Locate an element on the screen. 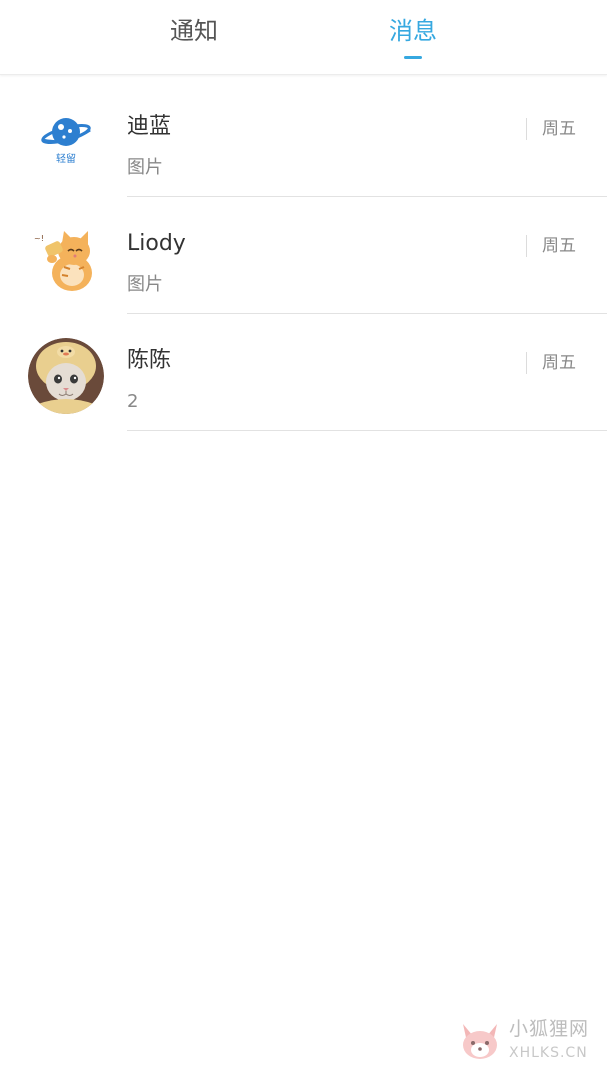 The width and height of the screenshot is (607, 1080). tab-bar: 通知 消息 is located at coordinates (303, 37).